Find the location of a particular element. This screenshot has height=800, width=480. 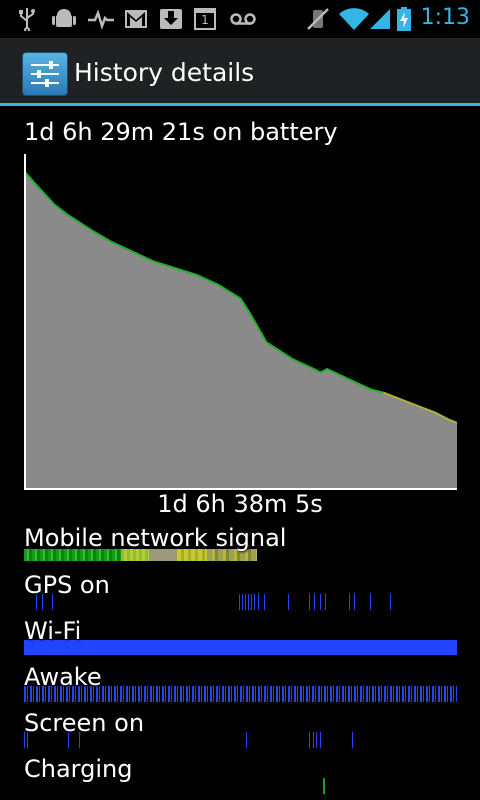

calendar-day: 1 is located at coordinates (205, 20).